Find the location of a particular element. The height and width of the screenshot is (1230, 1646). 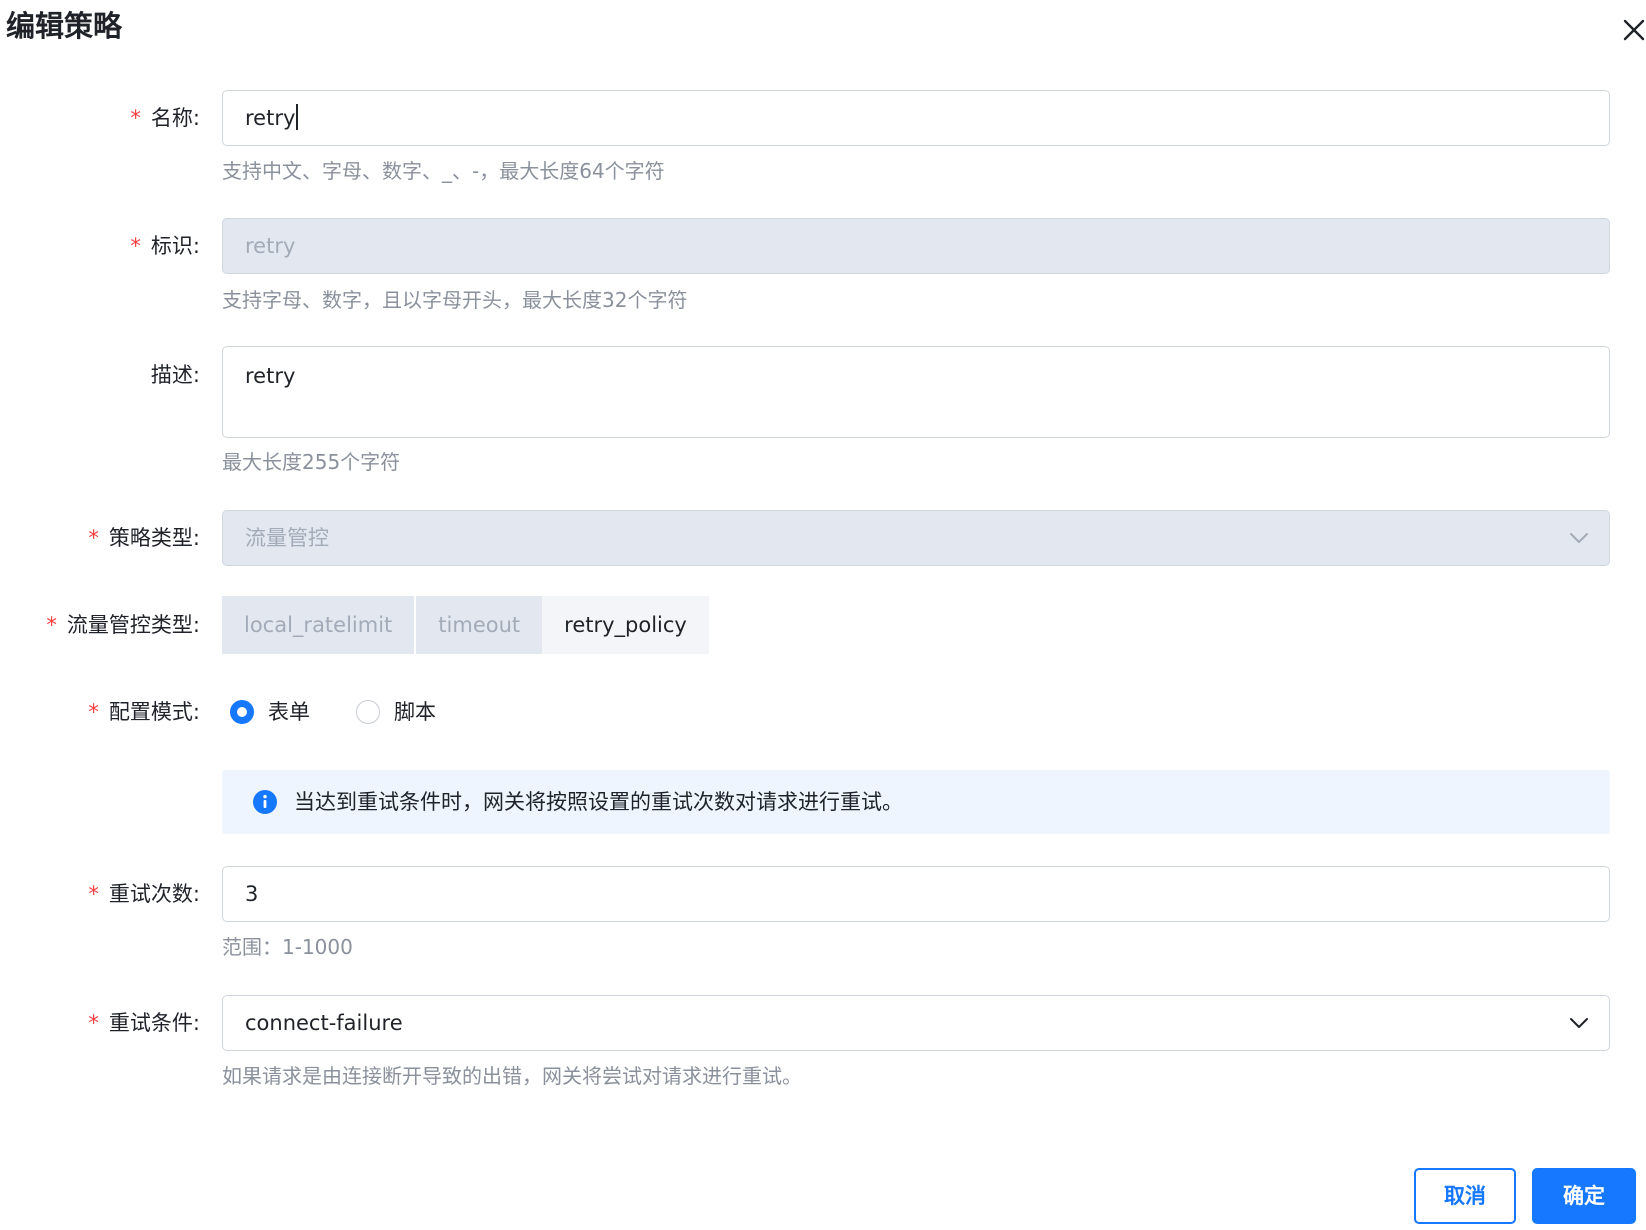

retry-count-label: * 重试次数: is located at coordinates (144, 894).